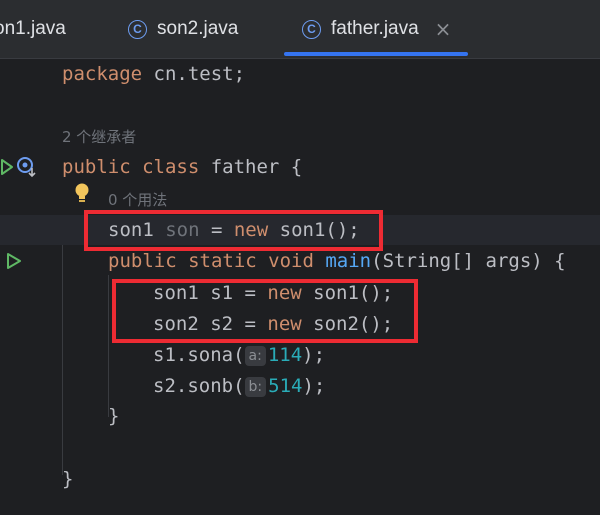 This screenshot has width=600, height=515. I want to click on keyword: void, so click(285, 261).